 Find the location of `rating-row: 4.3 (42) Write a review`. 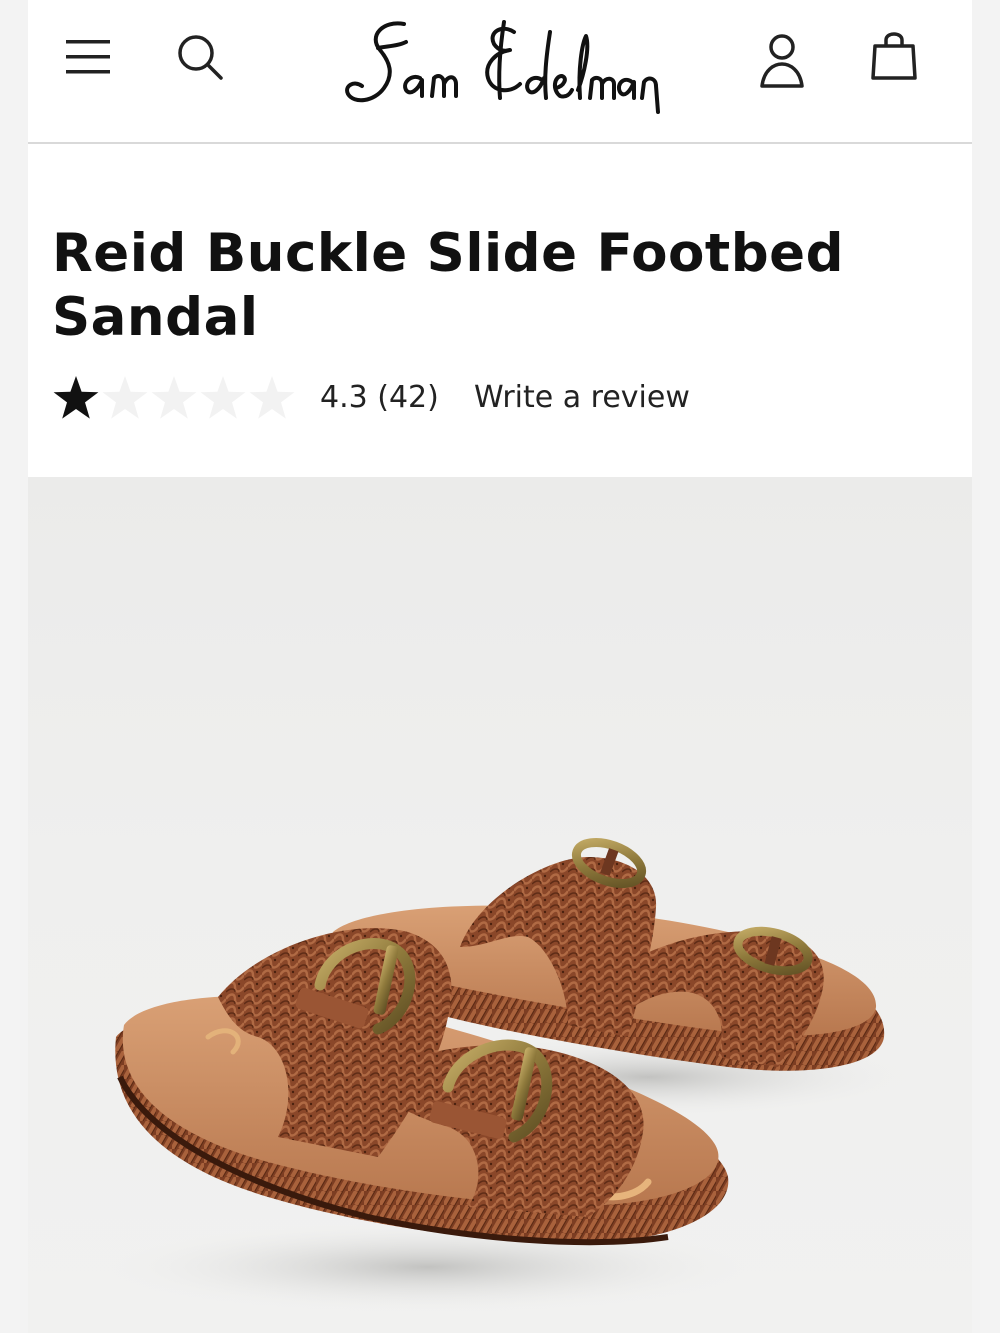

rating-row: 4.3 (42) Write a review is located at coordinates (492, 400).